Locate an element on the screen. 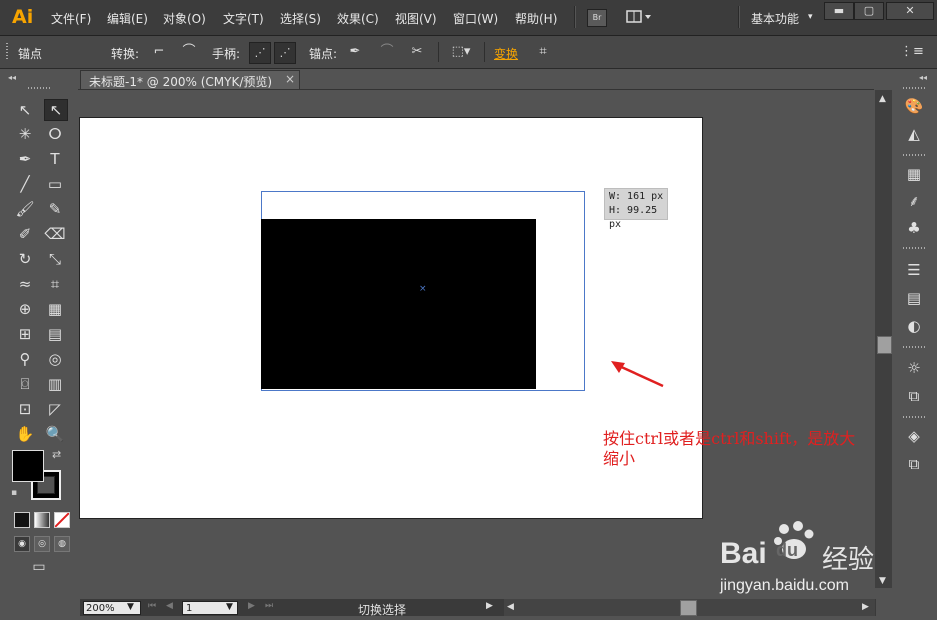  close-window-button: ✕ is located at coordinates (910, 11).